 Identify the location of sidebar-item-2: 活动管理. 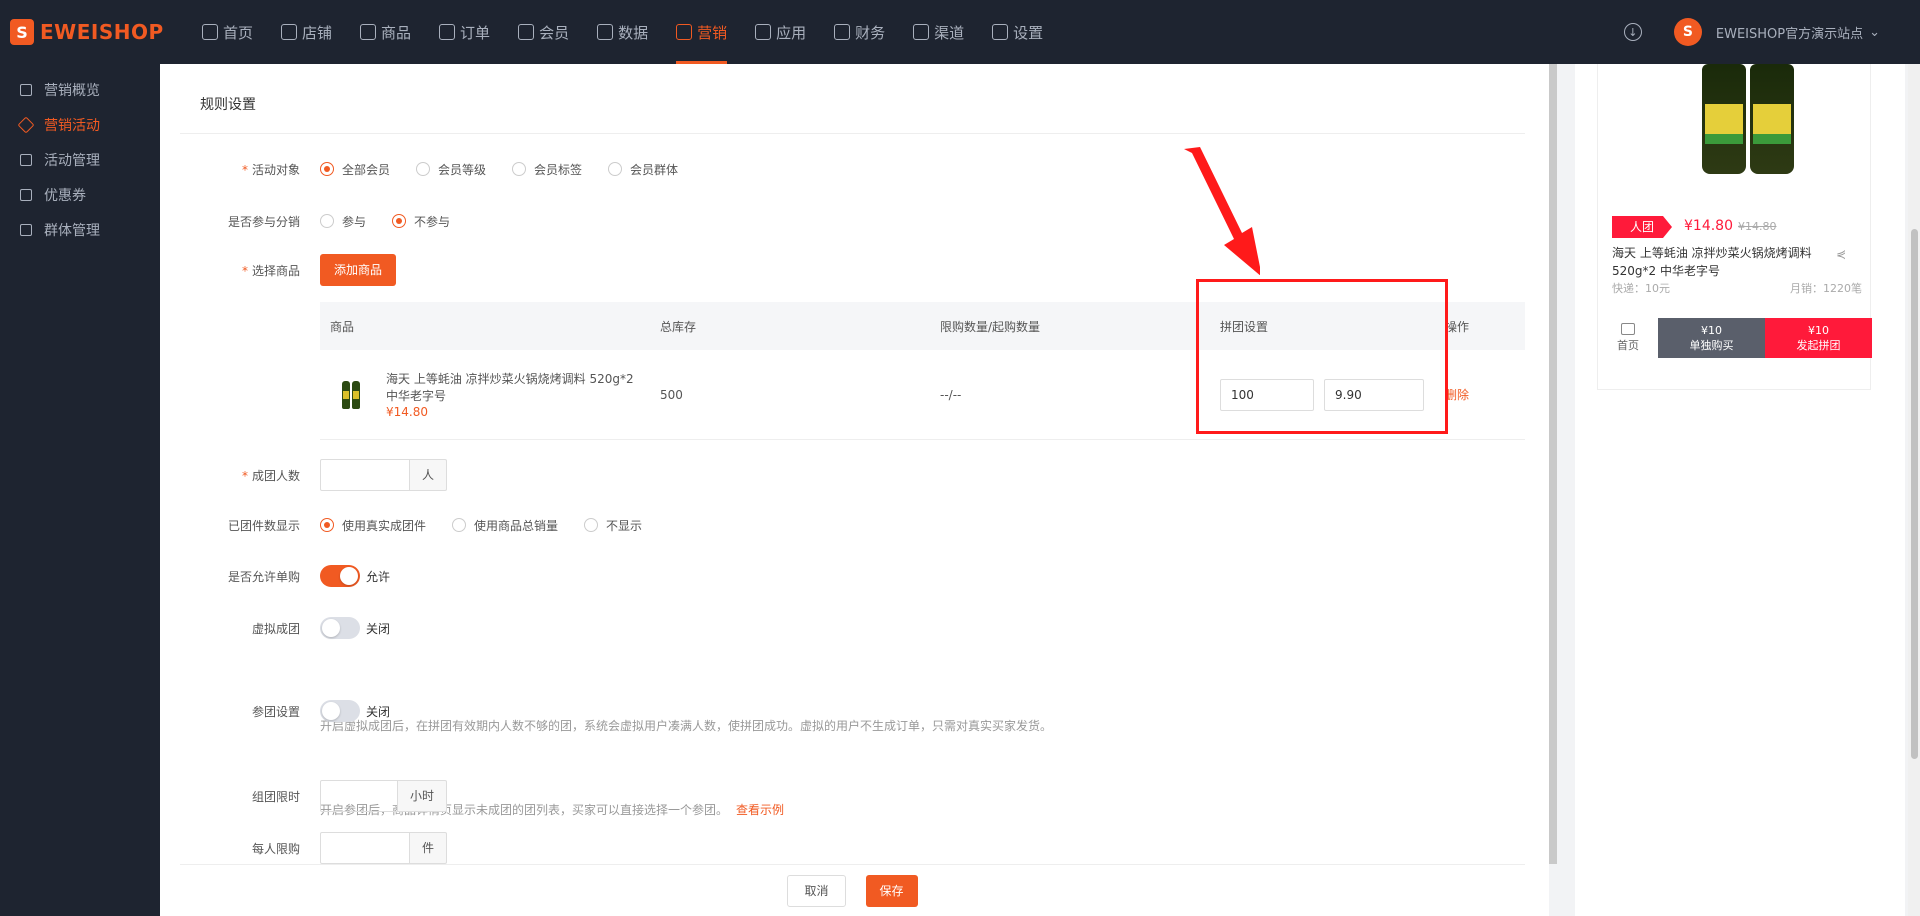
(80, 159).